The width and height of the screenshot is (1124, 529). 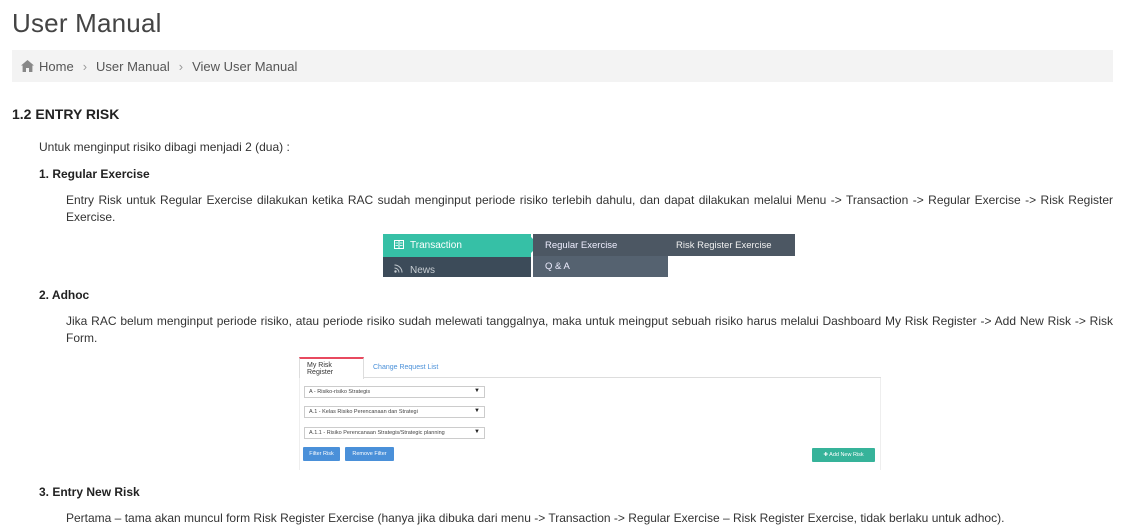 What do you see at coordinates (399, 270) in the screenshot?
I see `rss-icon` at bounding box center [399, 270].